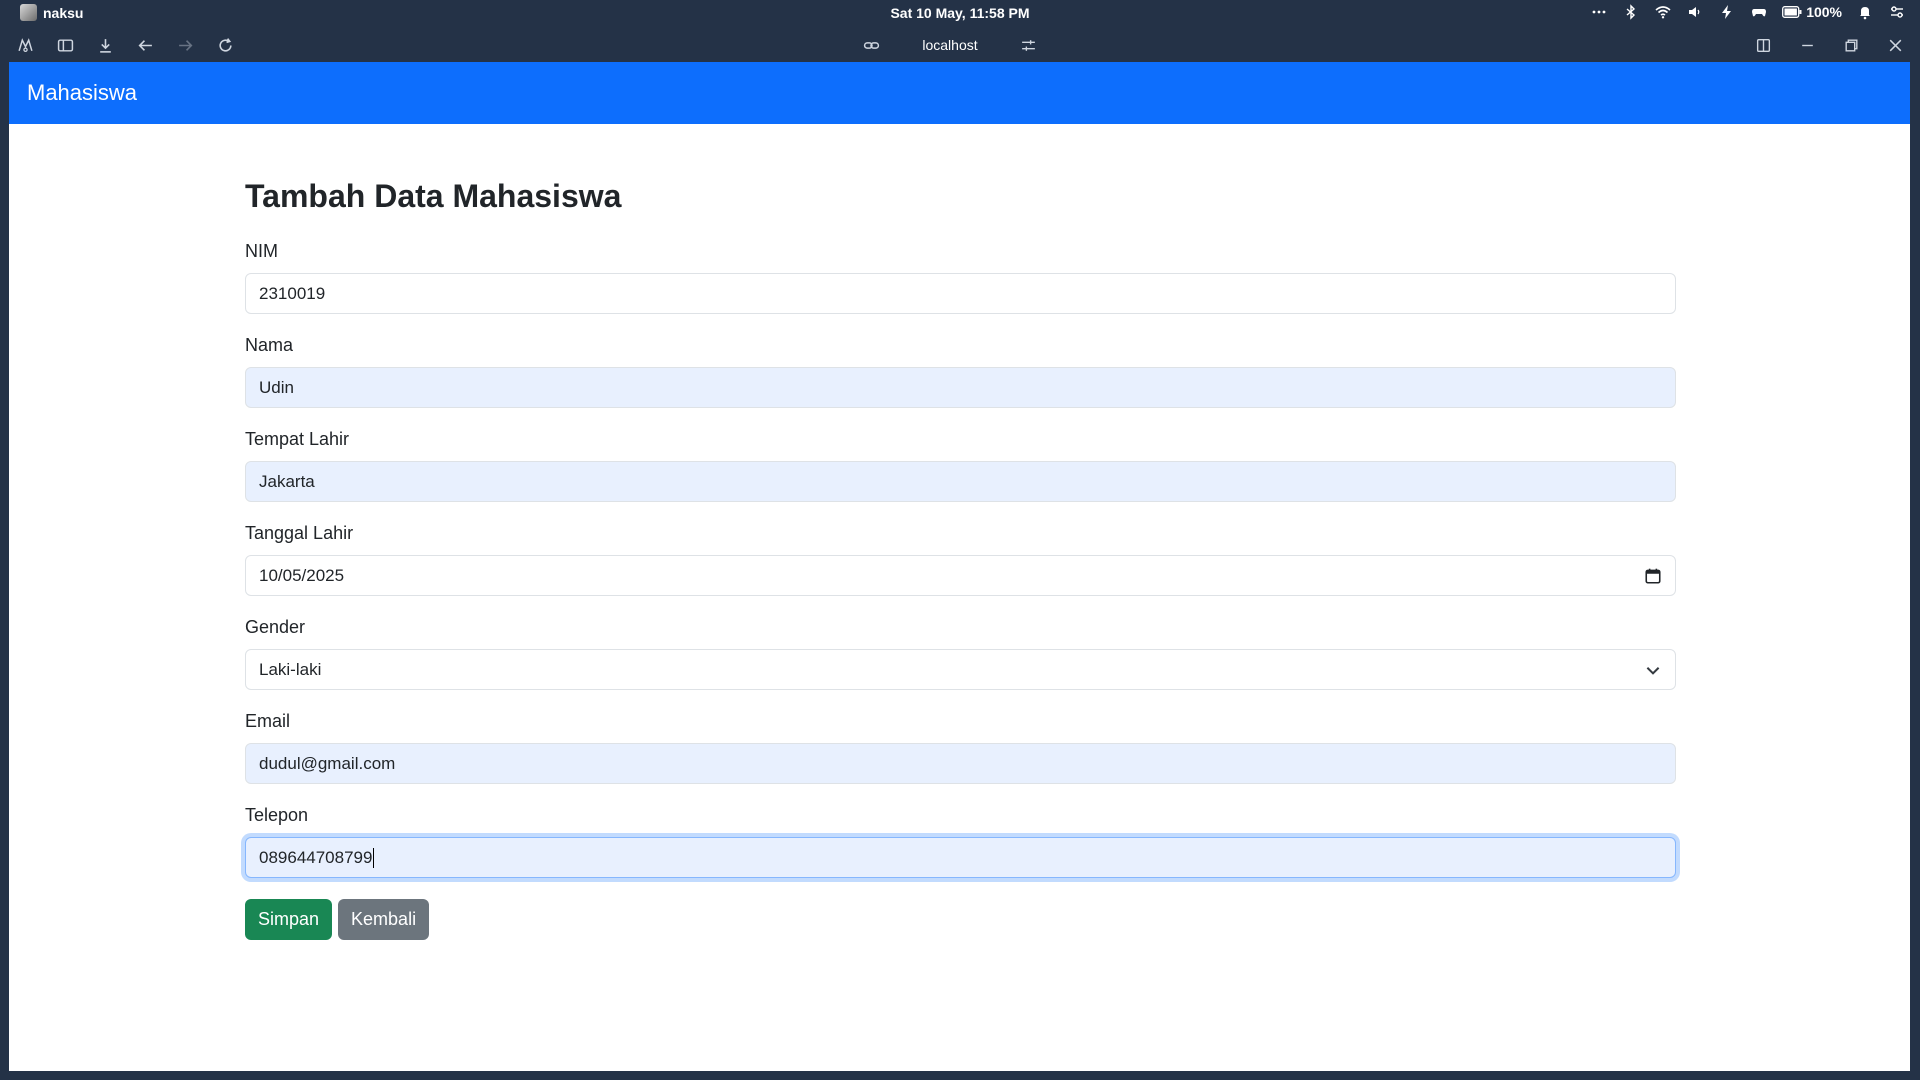 This screenshot has height=1080, width=1920. What do you see at coordinates (82, 93) in the screenshot?
I see `navbar-brand: Mahasiswa` at bounding box center [82, 93].